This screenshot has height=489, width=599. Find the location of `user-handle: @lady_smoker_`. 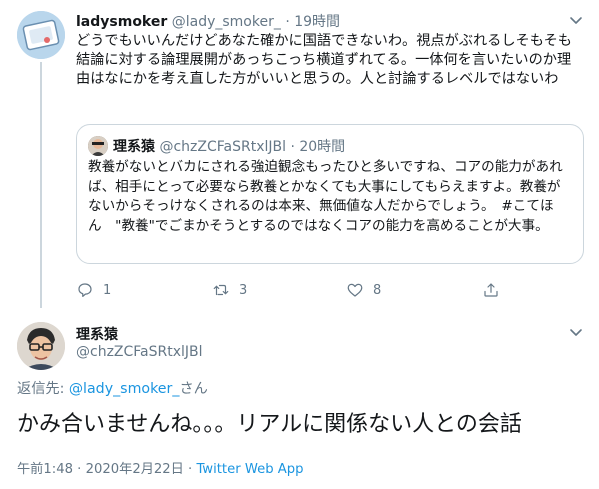

user-handle: @lady_smoker_ is located at coordinates (226, 22).